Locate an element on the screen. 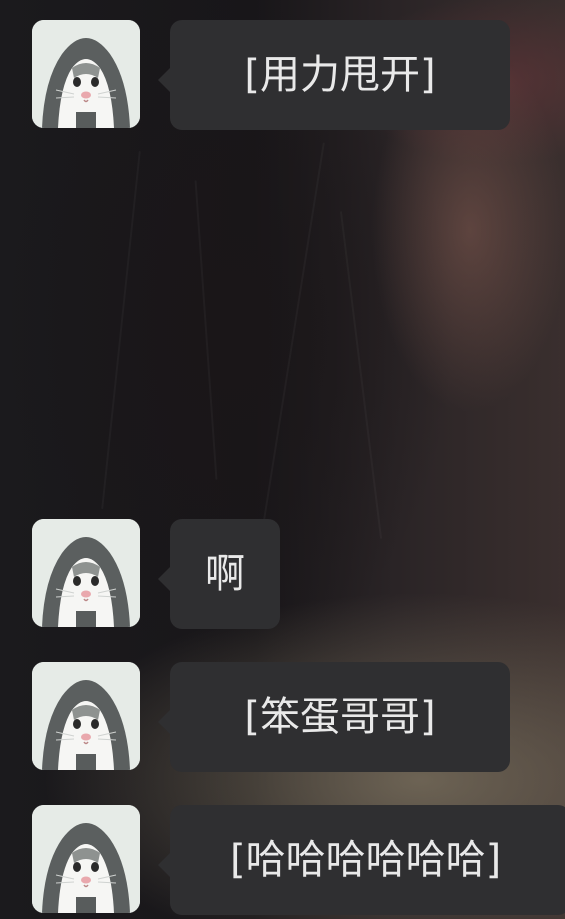  message-row: [笨蛋哥哥] is located at coordinates (282, 718).